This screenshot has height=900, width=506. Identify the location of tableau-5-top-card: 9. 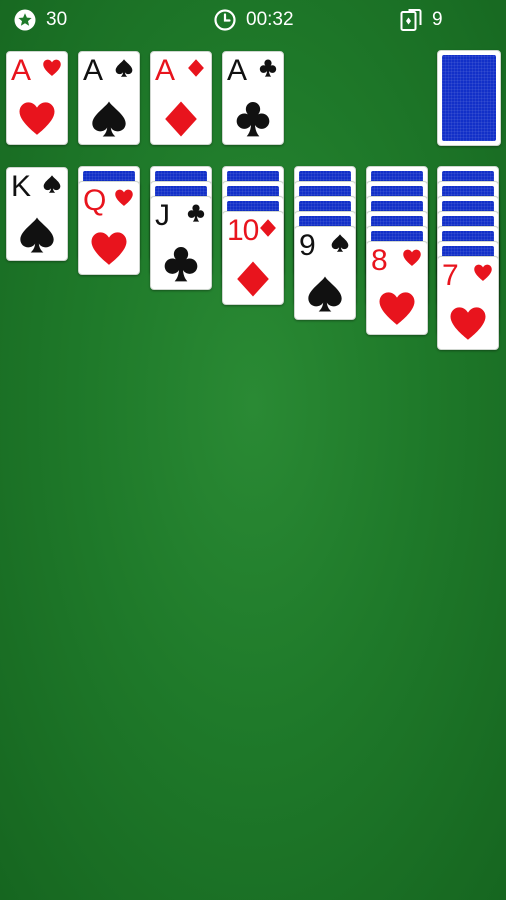
(325, 273).